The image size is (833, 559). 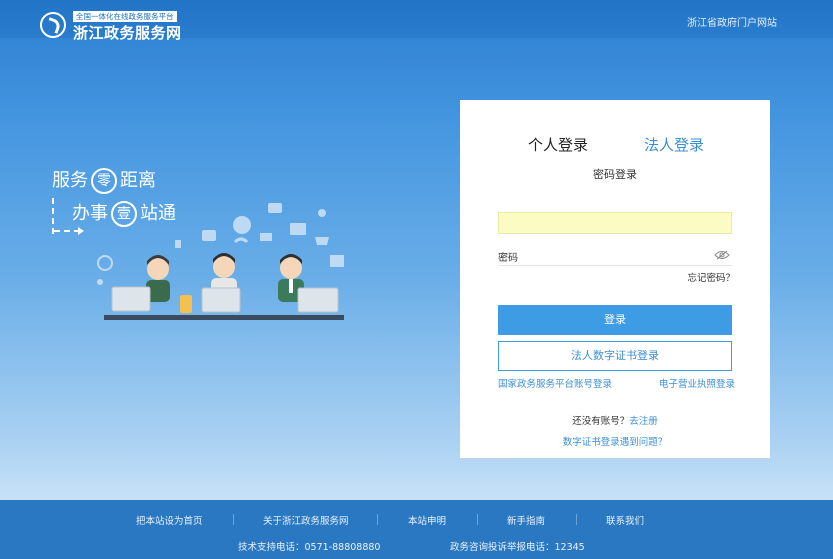 What do you see at coordinates (615, 320) in the screenshot?
I see `login-button: 登录` at bounding box center [615, 320].